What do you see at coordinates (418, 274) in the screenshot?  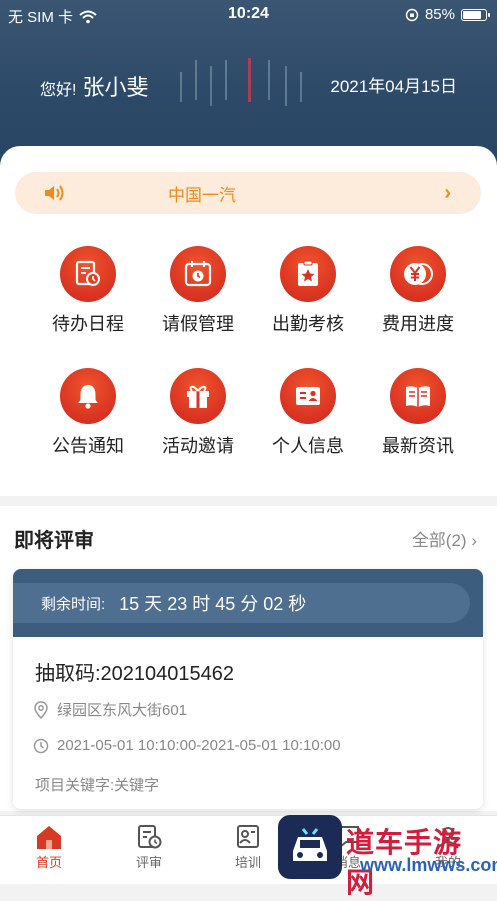 I see `yen-coin-icon` at bounding box center [418, 274].